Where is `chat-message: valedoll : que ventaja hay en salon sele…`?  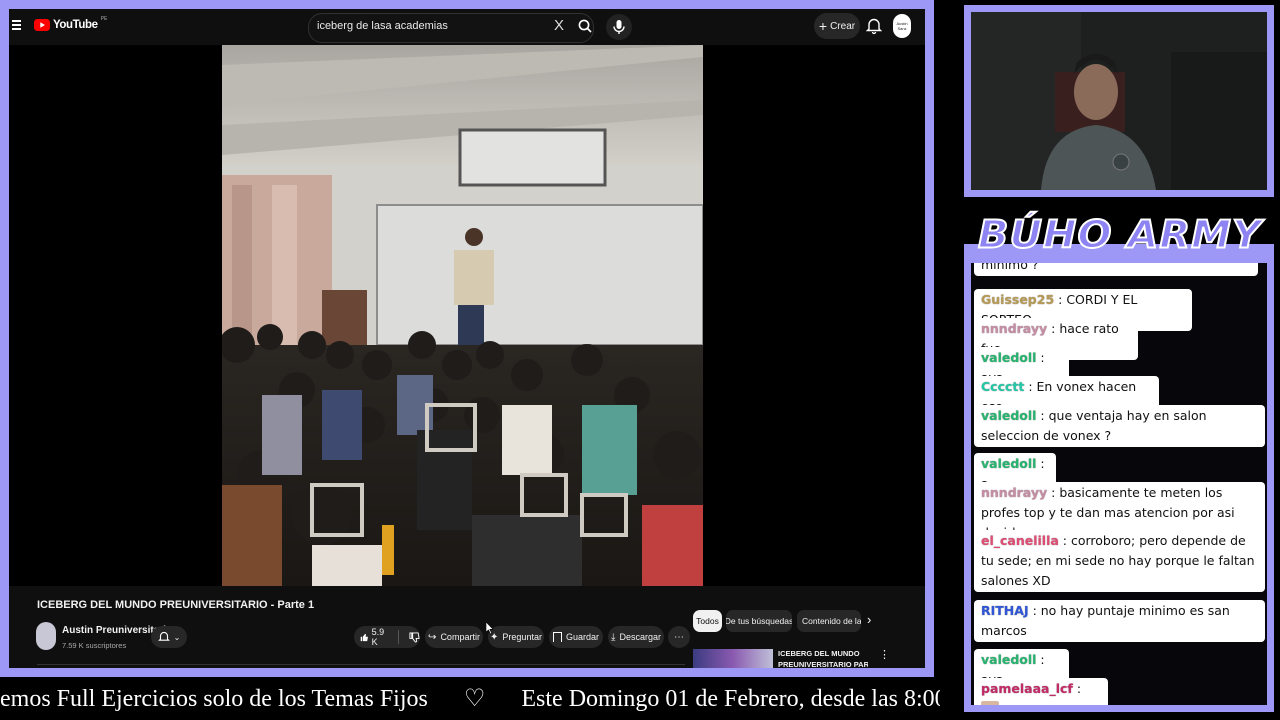
chat-message: valedoll : que ventaja hay en salon sele… is located at coordinates (1119, 426).